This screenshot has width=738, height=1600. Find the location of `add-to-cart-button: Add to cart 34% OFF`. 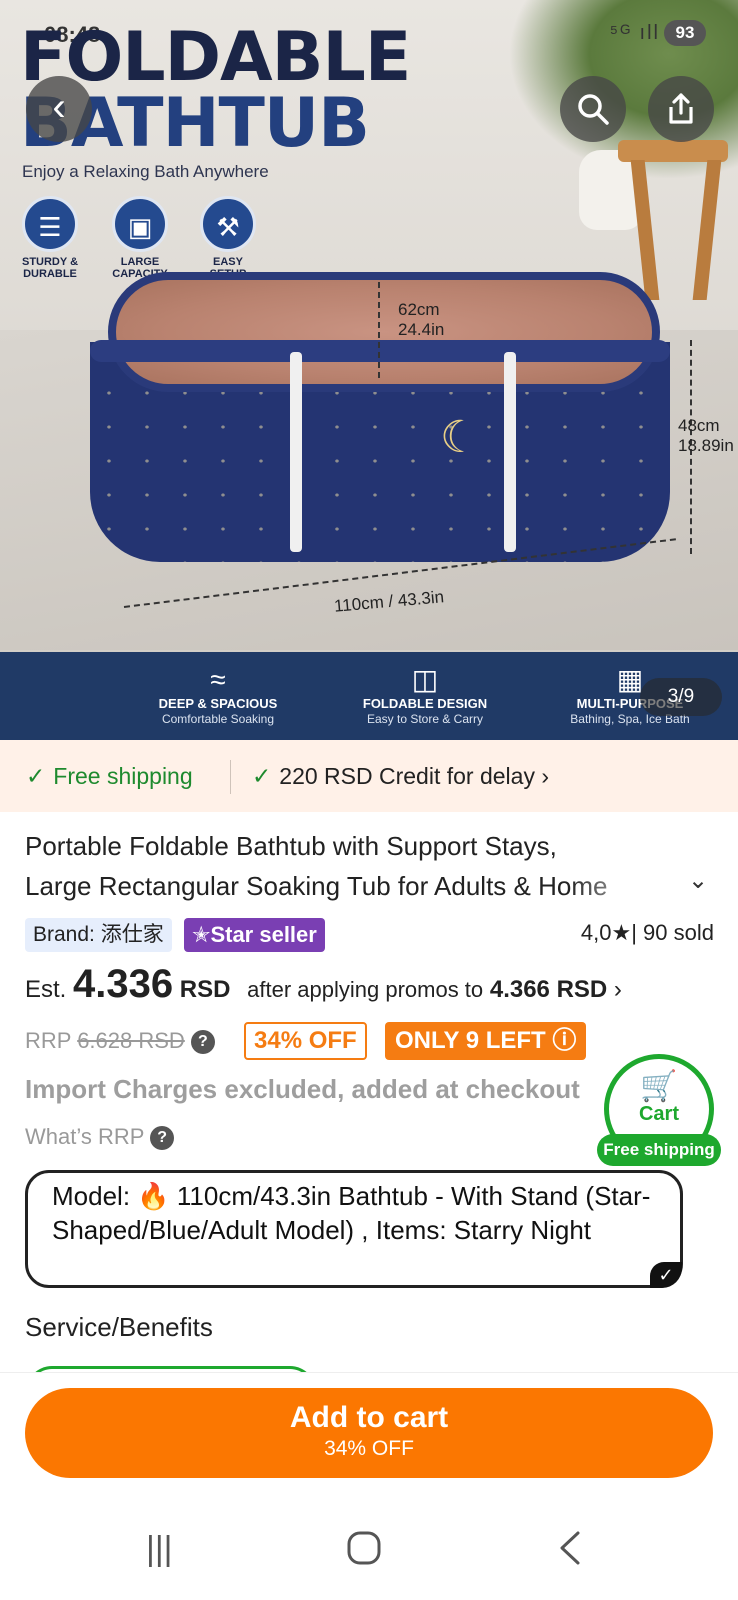

add-to-cart-button: Add to cart 34% OFF is located at coordinates (369, 1433).